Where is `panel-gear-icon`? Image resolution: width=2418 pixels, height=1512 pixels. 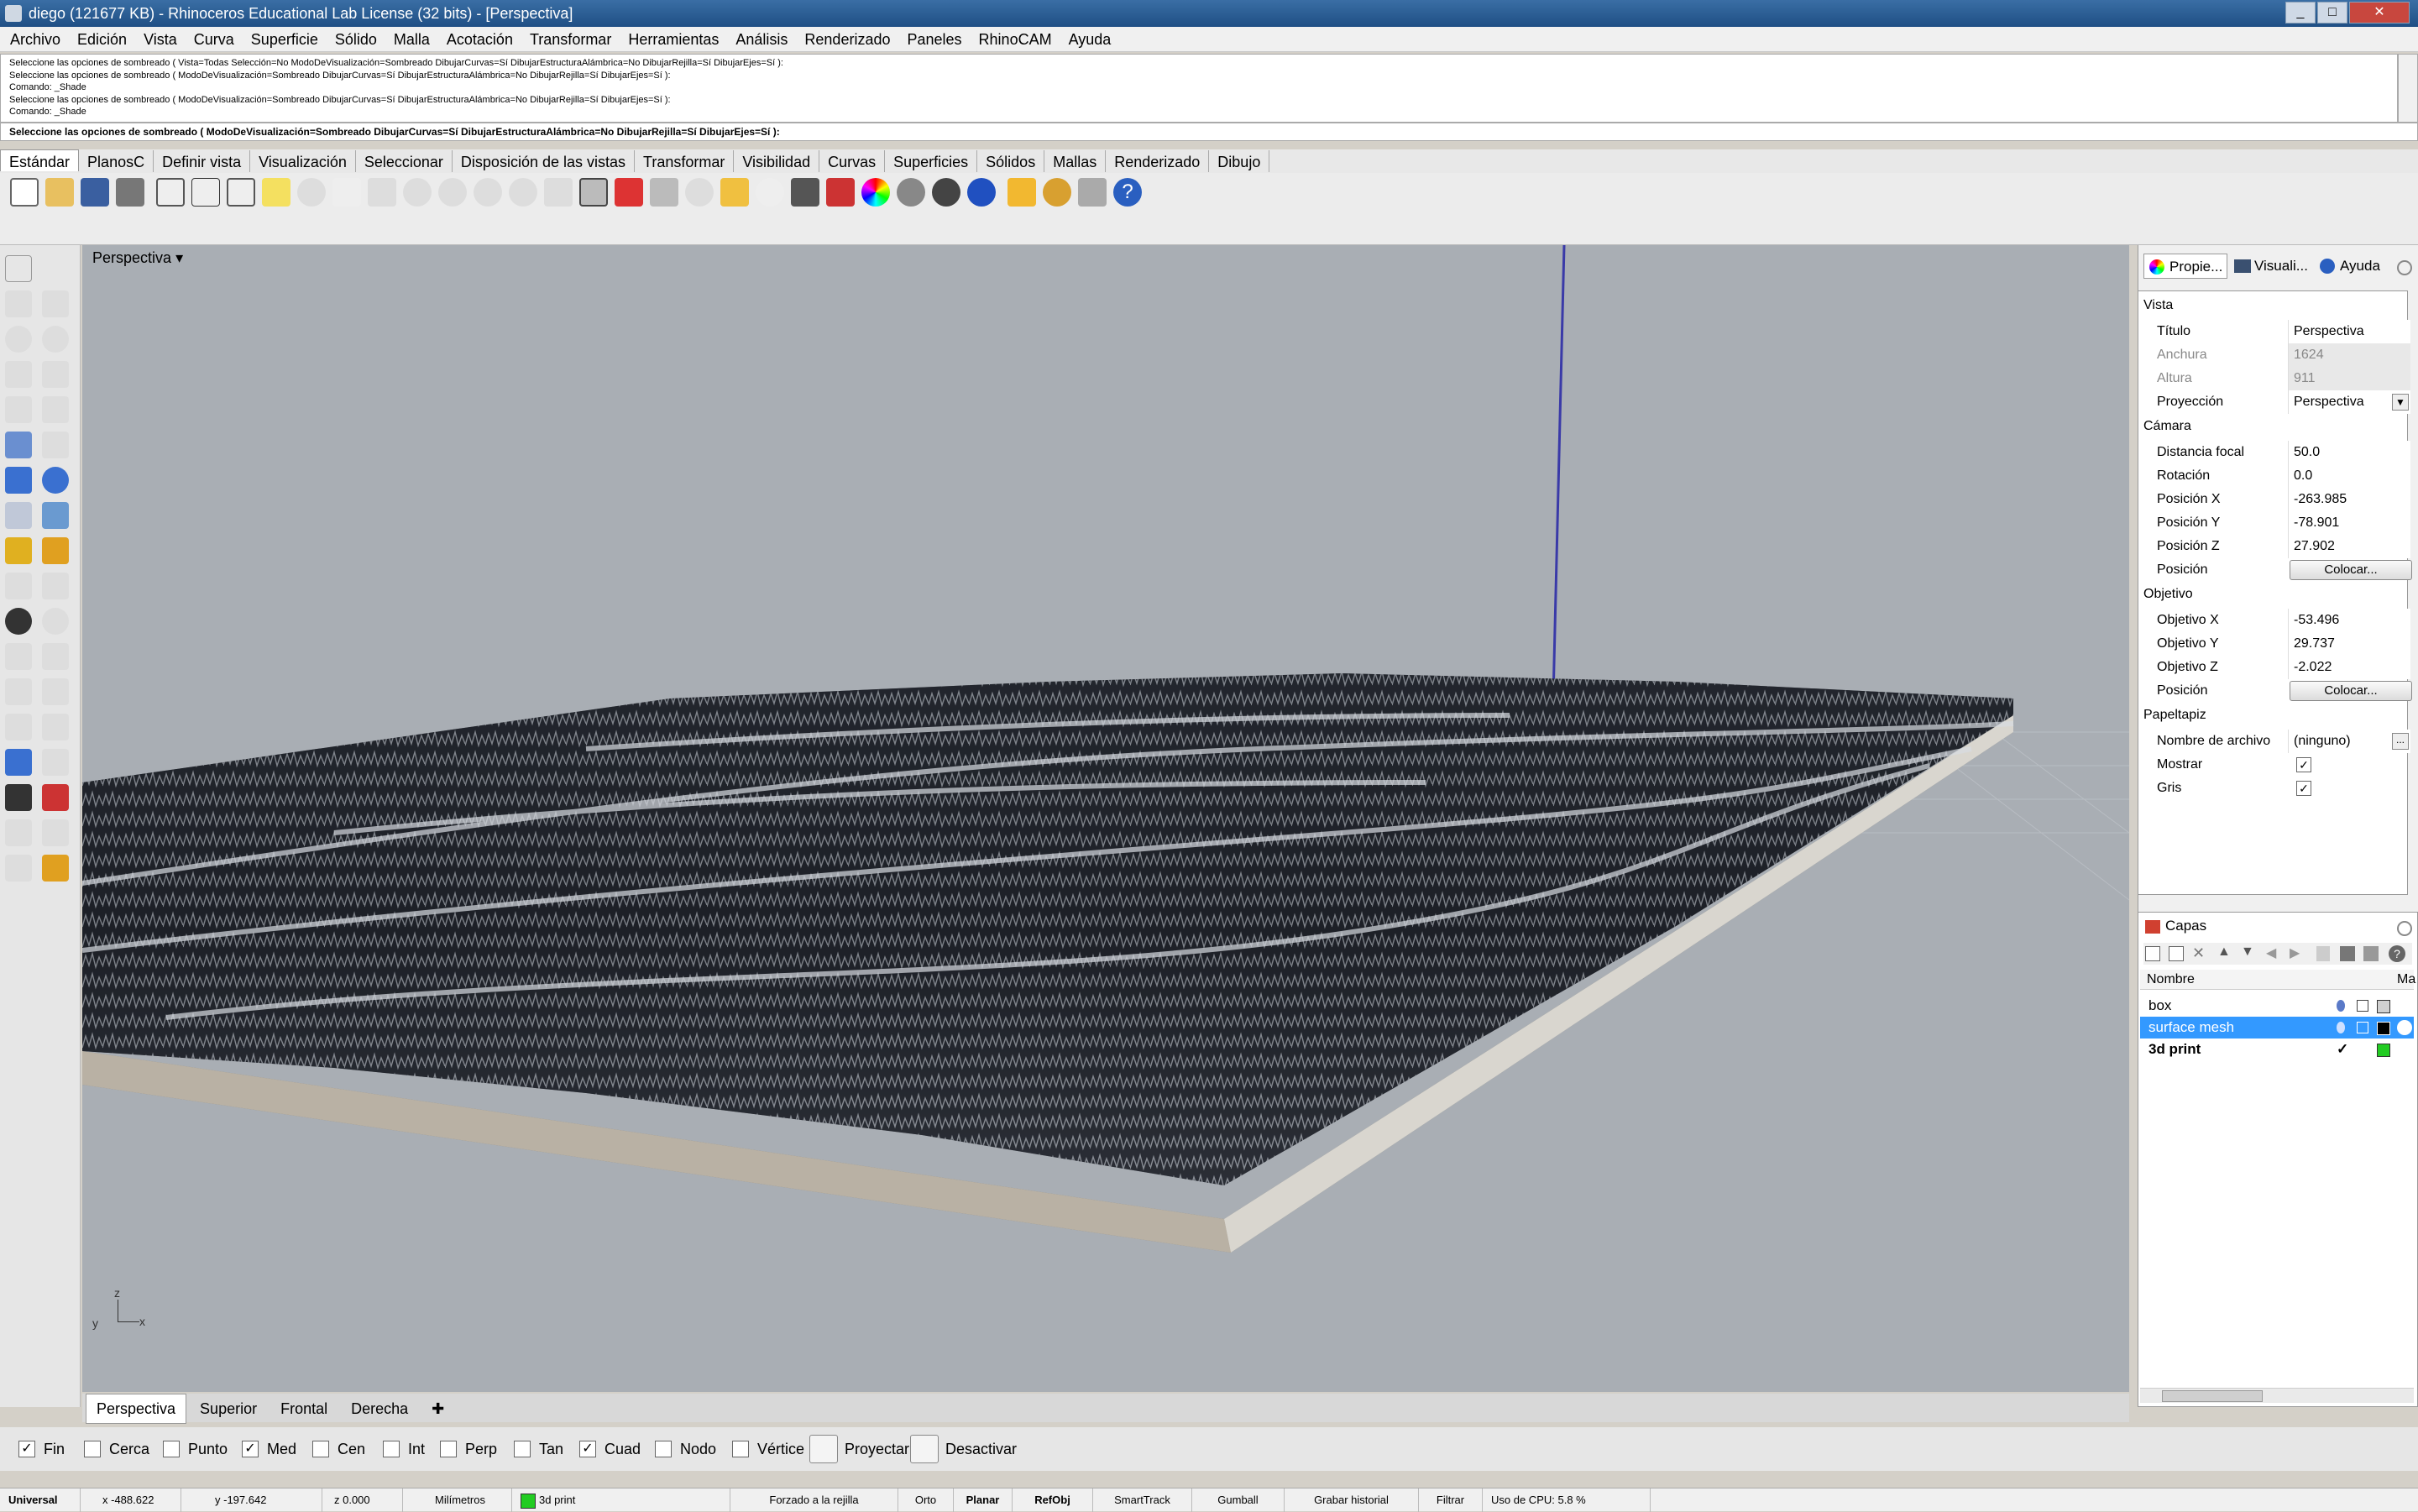
panel-gear-icon is located at coordinates (2404, 267).